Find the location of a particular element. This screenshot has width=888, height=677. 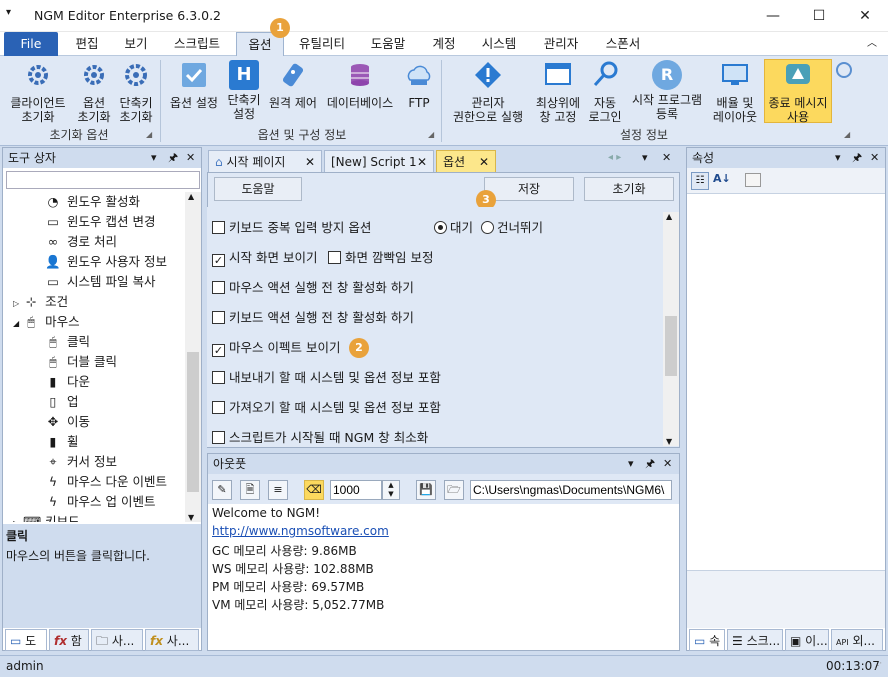

help-button: 도움말 is located at coordinates (258, 189).